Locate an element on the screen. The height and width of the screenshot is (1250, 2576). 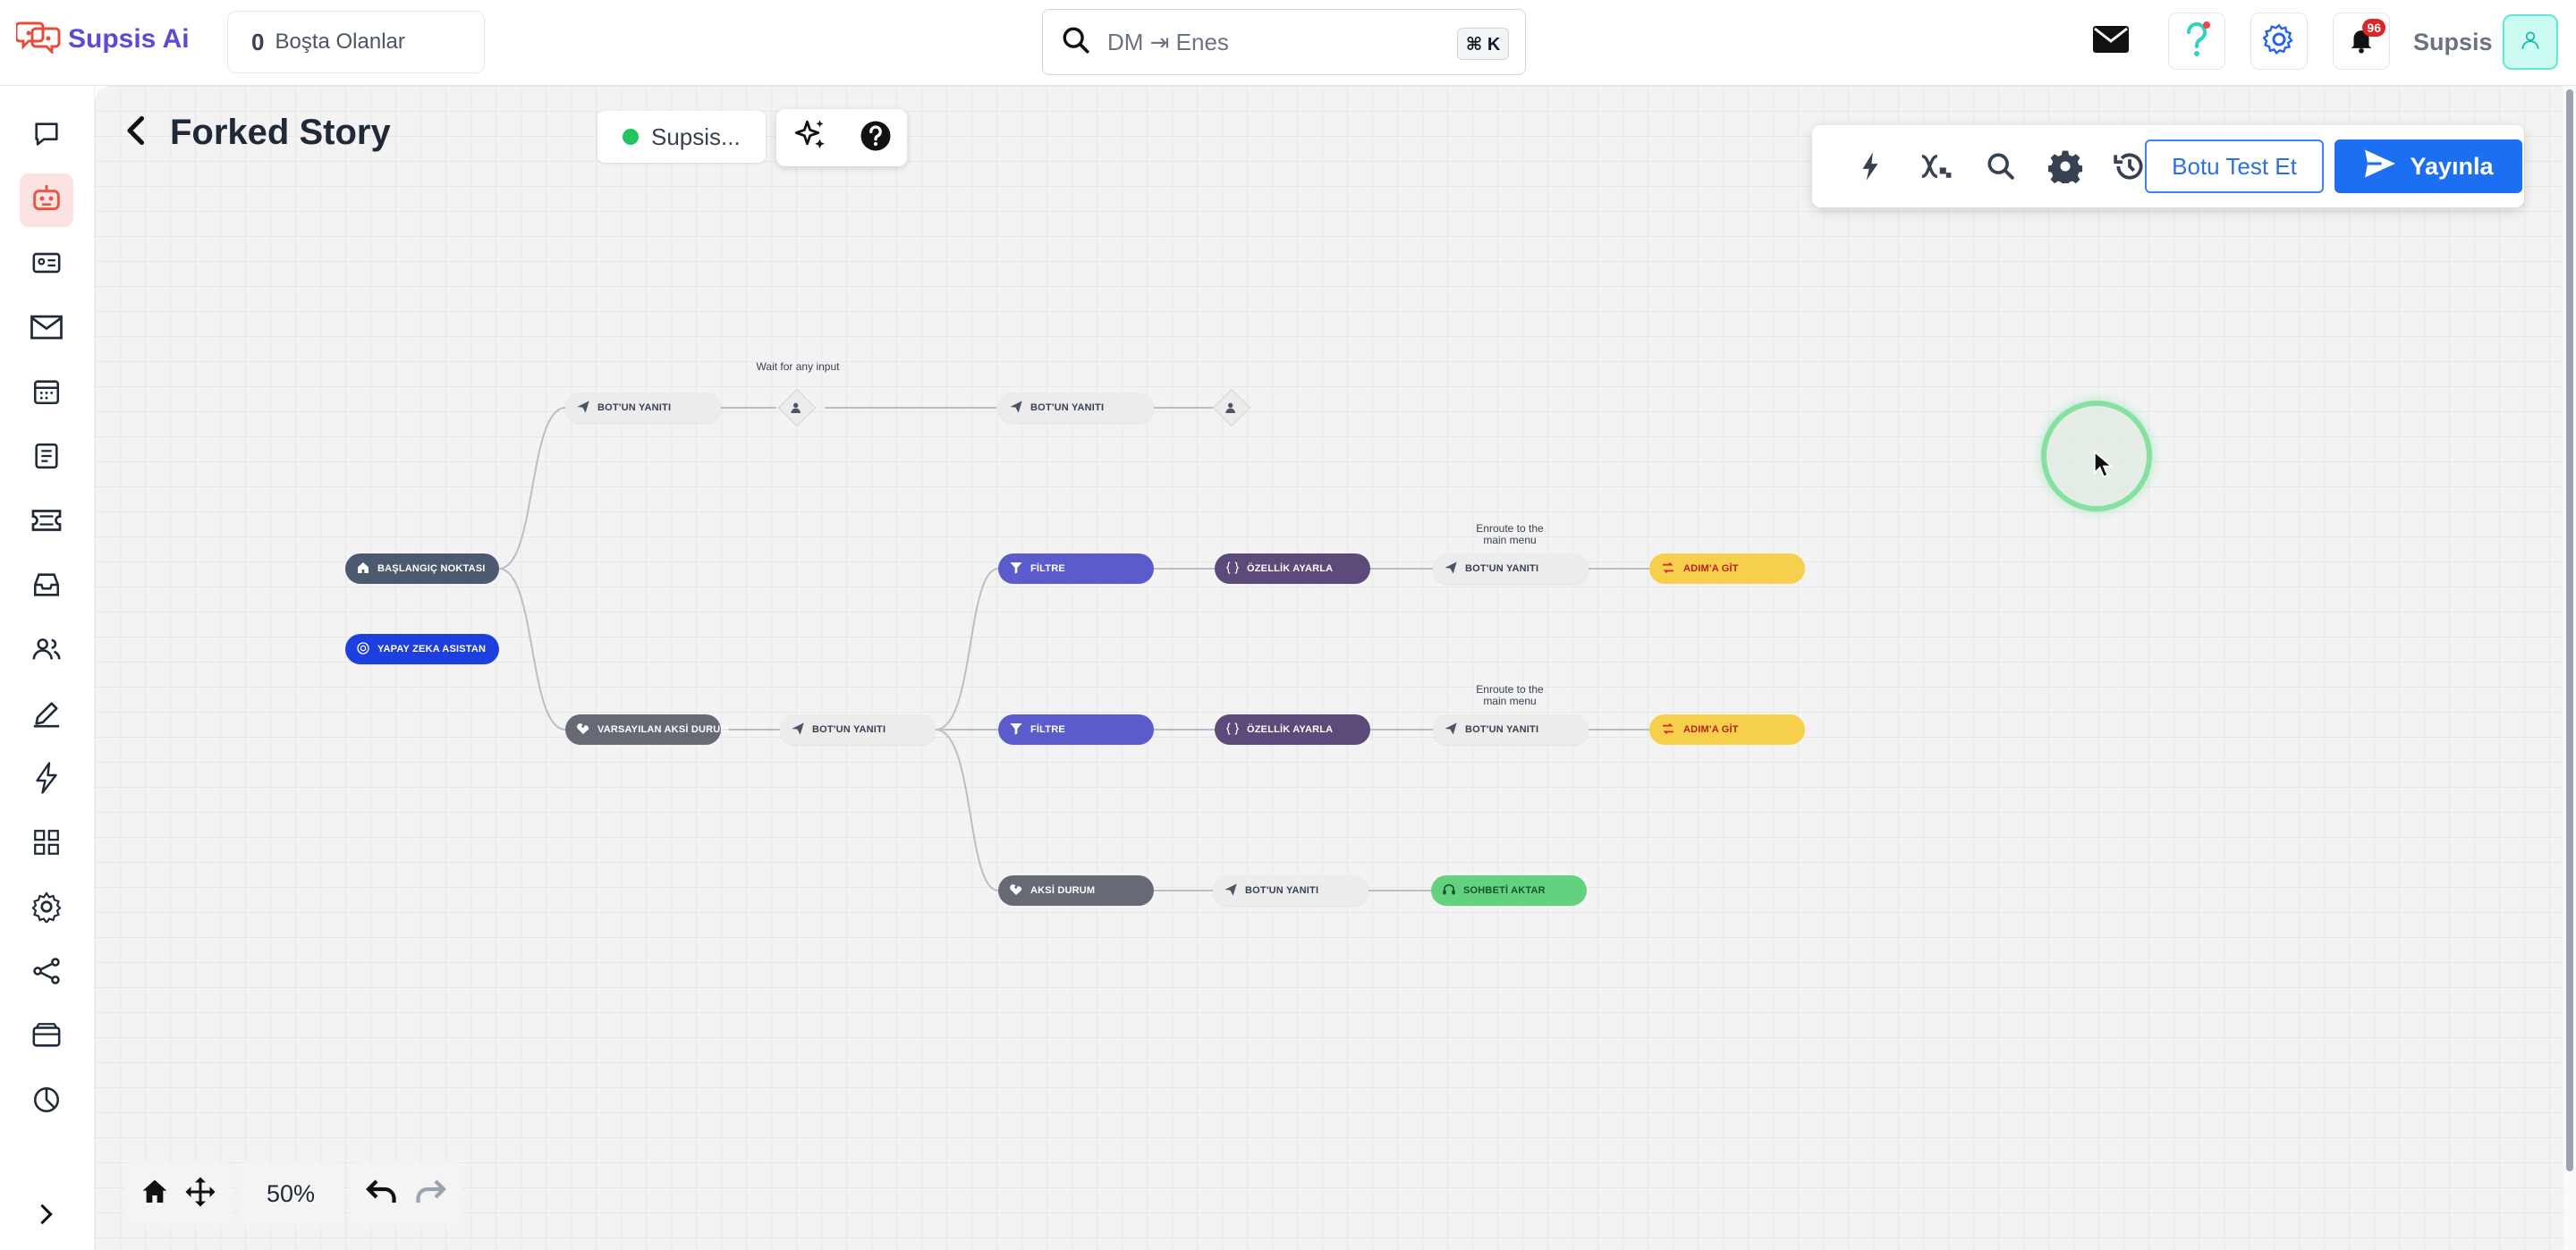
flow-node-default-error: VARSAYILAN AKSİ DURUM is located at coordinates (647, 730).